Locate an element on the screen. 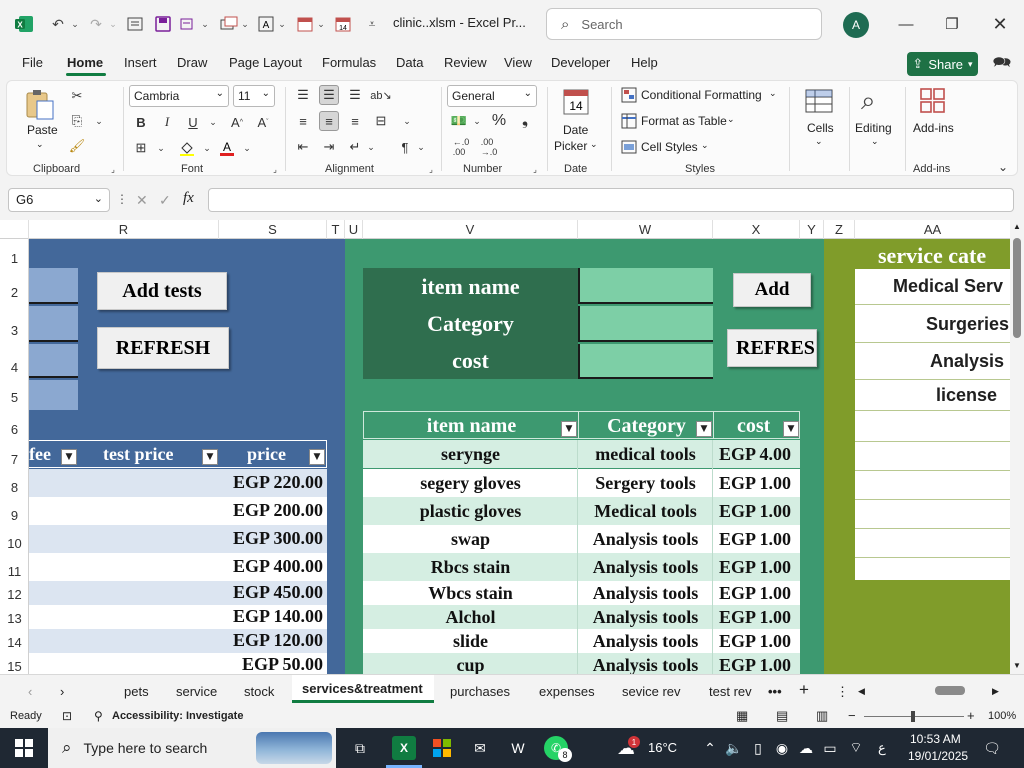 Image resolution: width=1024 pixels, height=768 pixels. table-row: EGP 220.00 is located at coordinates (178, 483).